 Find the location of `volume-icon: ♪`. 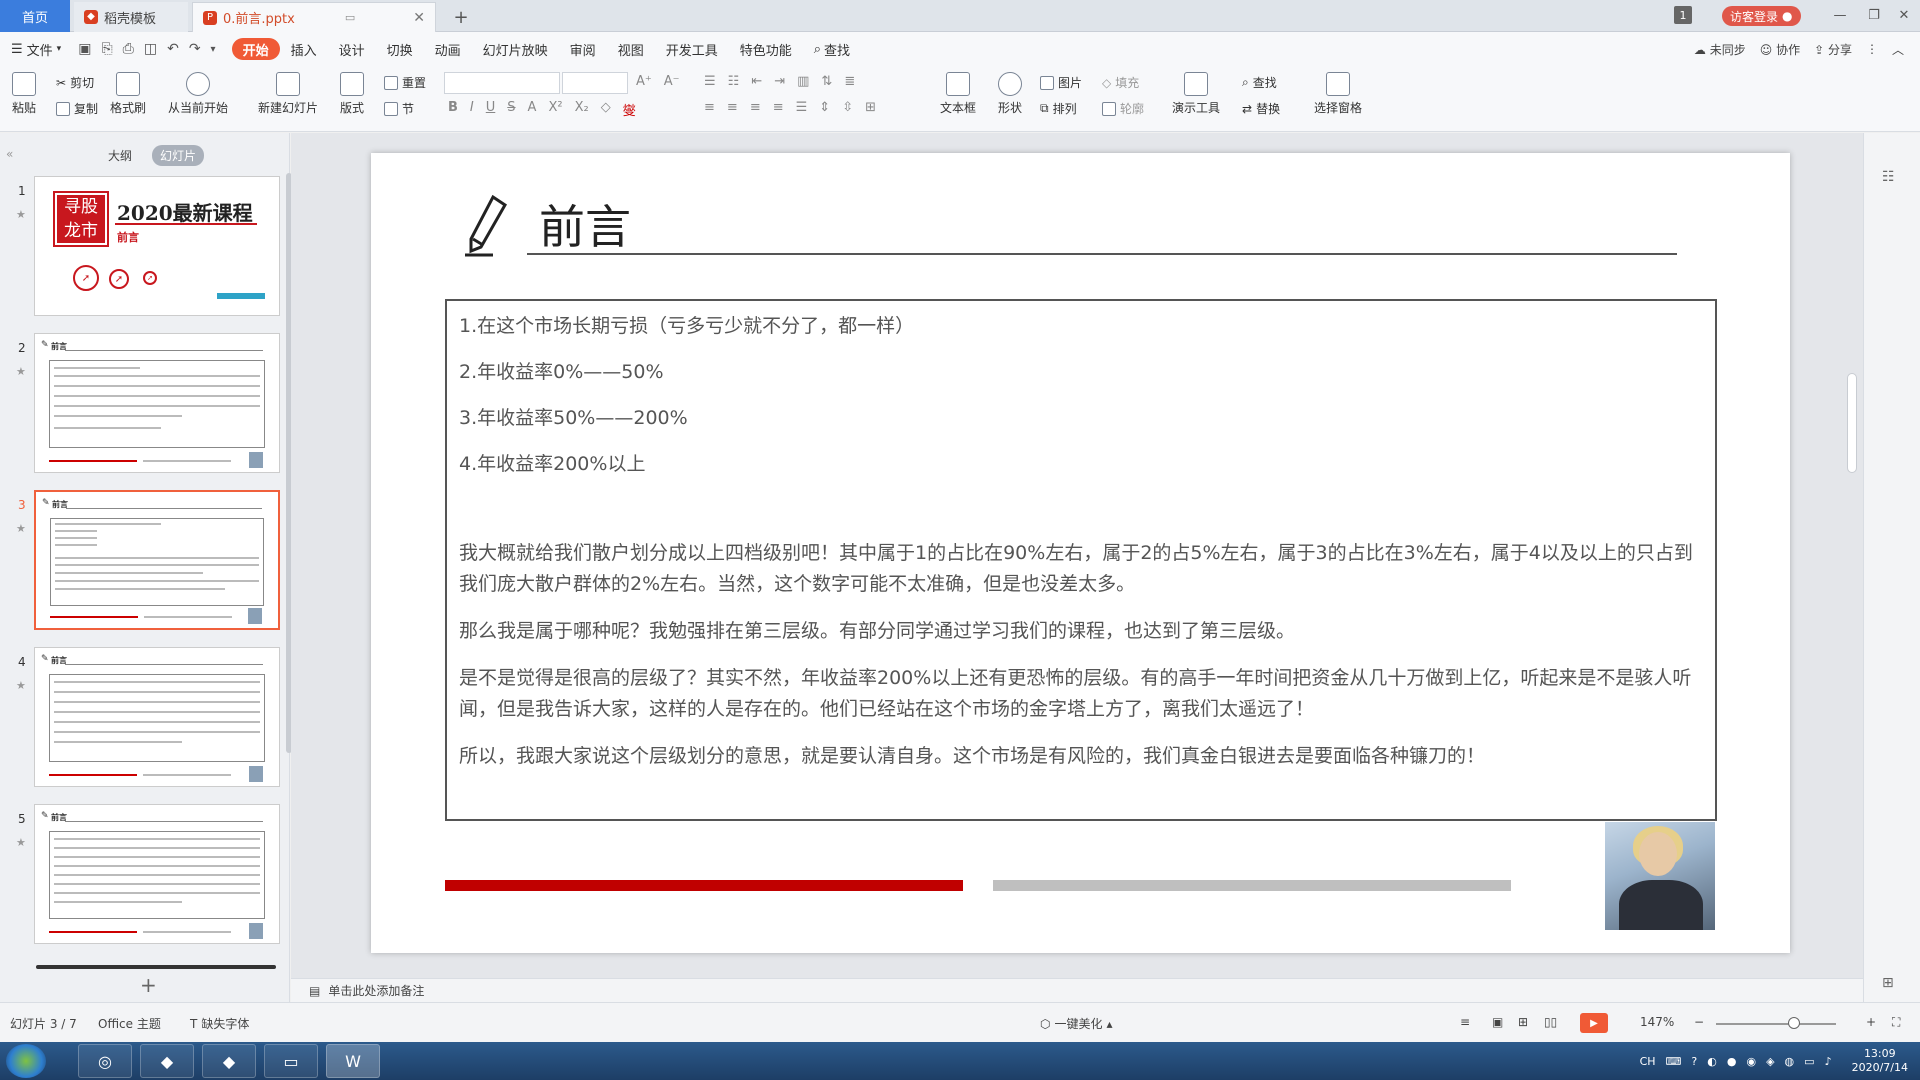

volume-icon: ♪ is located at coordinates (1828, 1061).